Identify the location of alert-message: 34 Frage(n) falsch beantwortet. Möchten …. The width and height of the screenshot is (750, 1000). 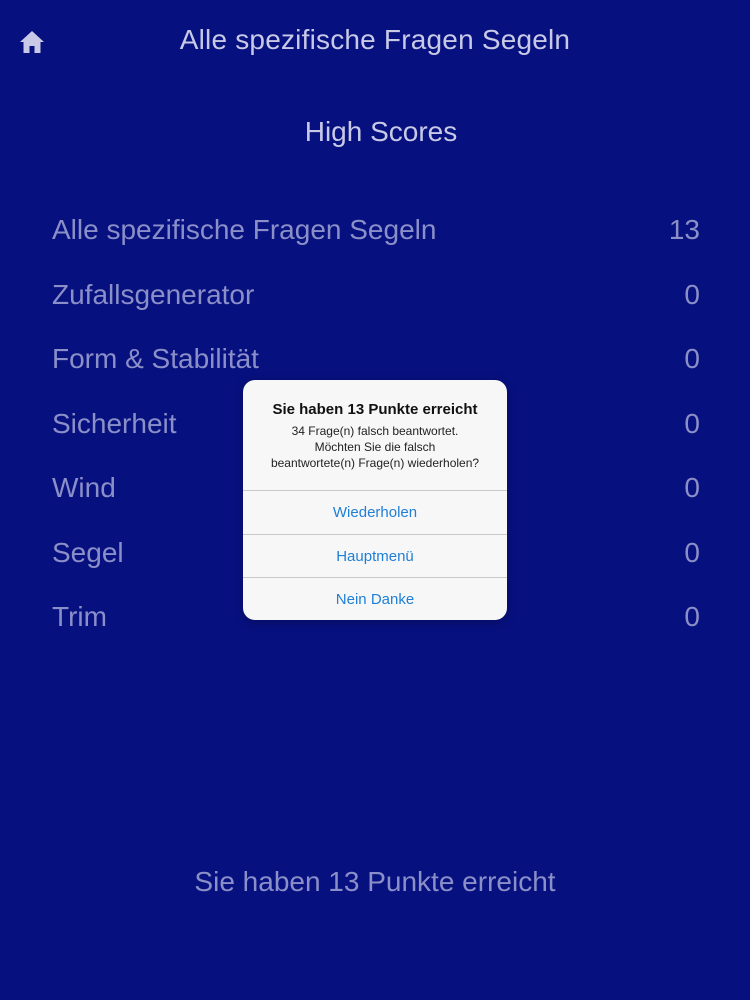
(375, 447).